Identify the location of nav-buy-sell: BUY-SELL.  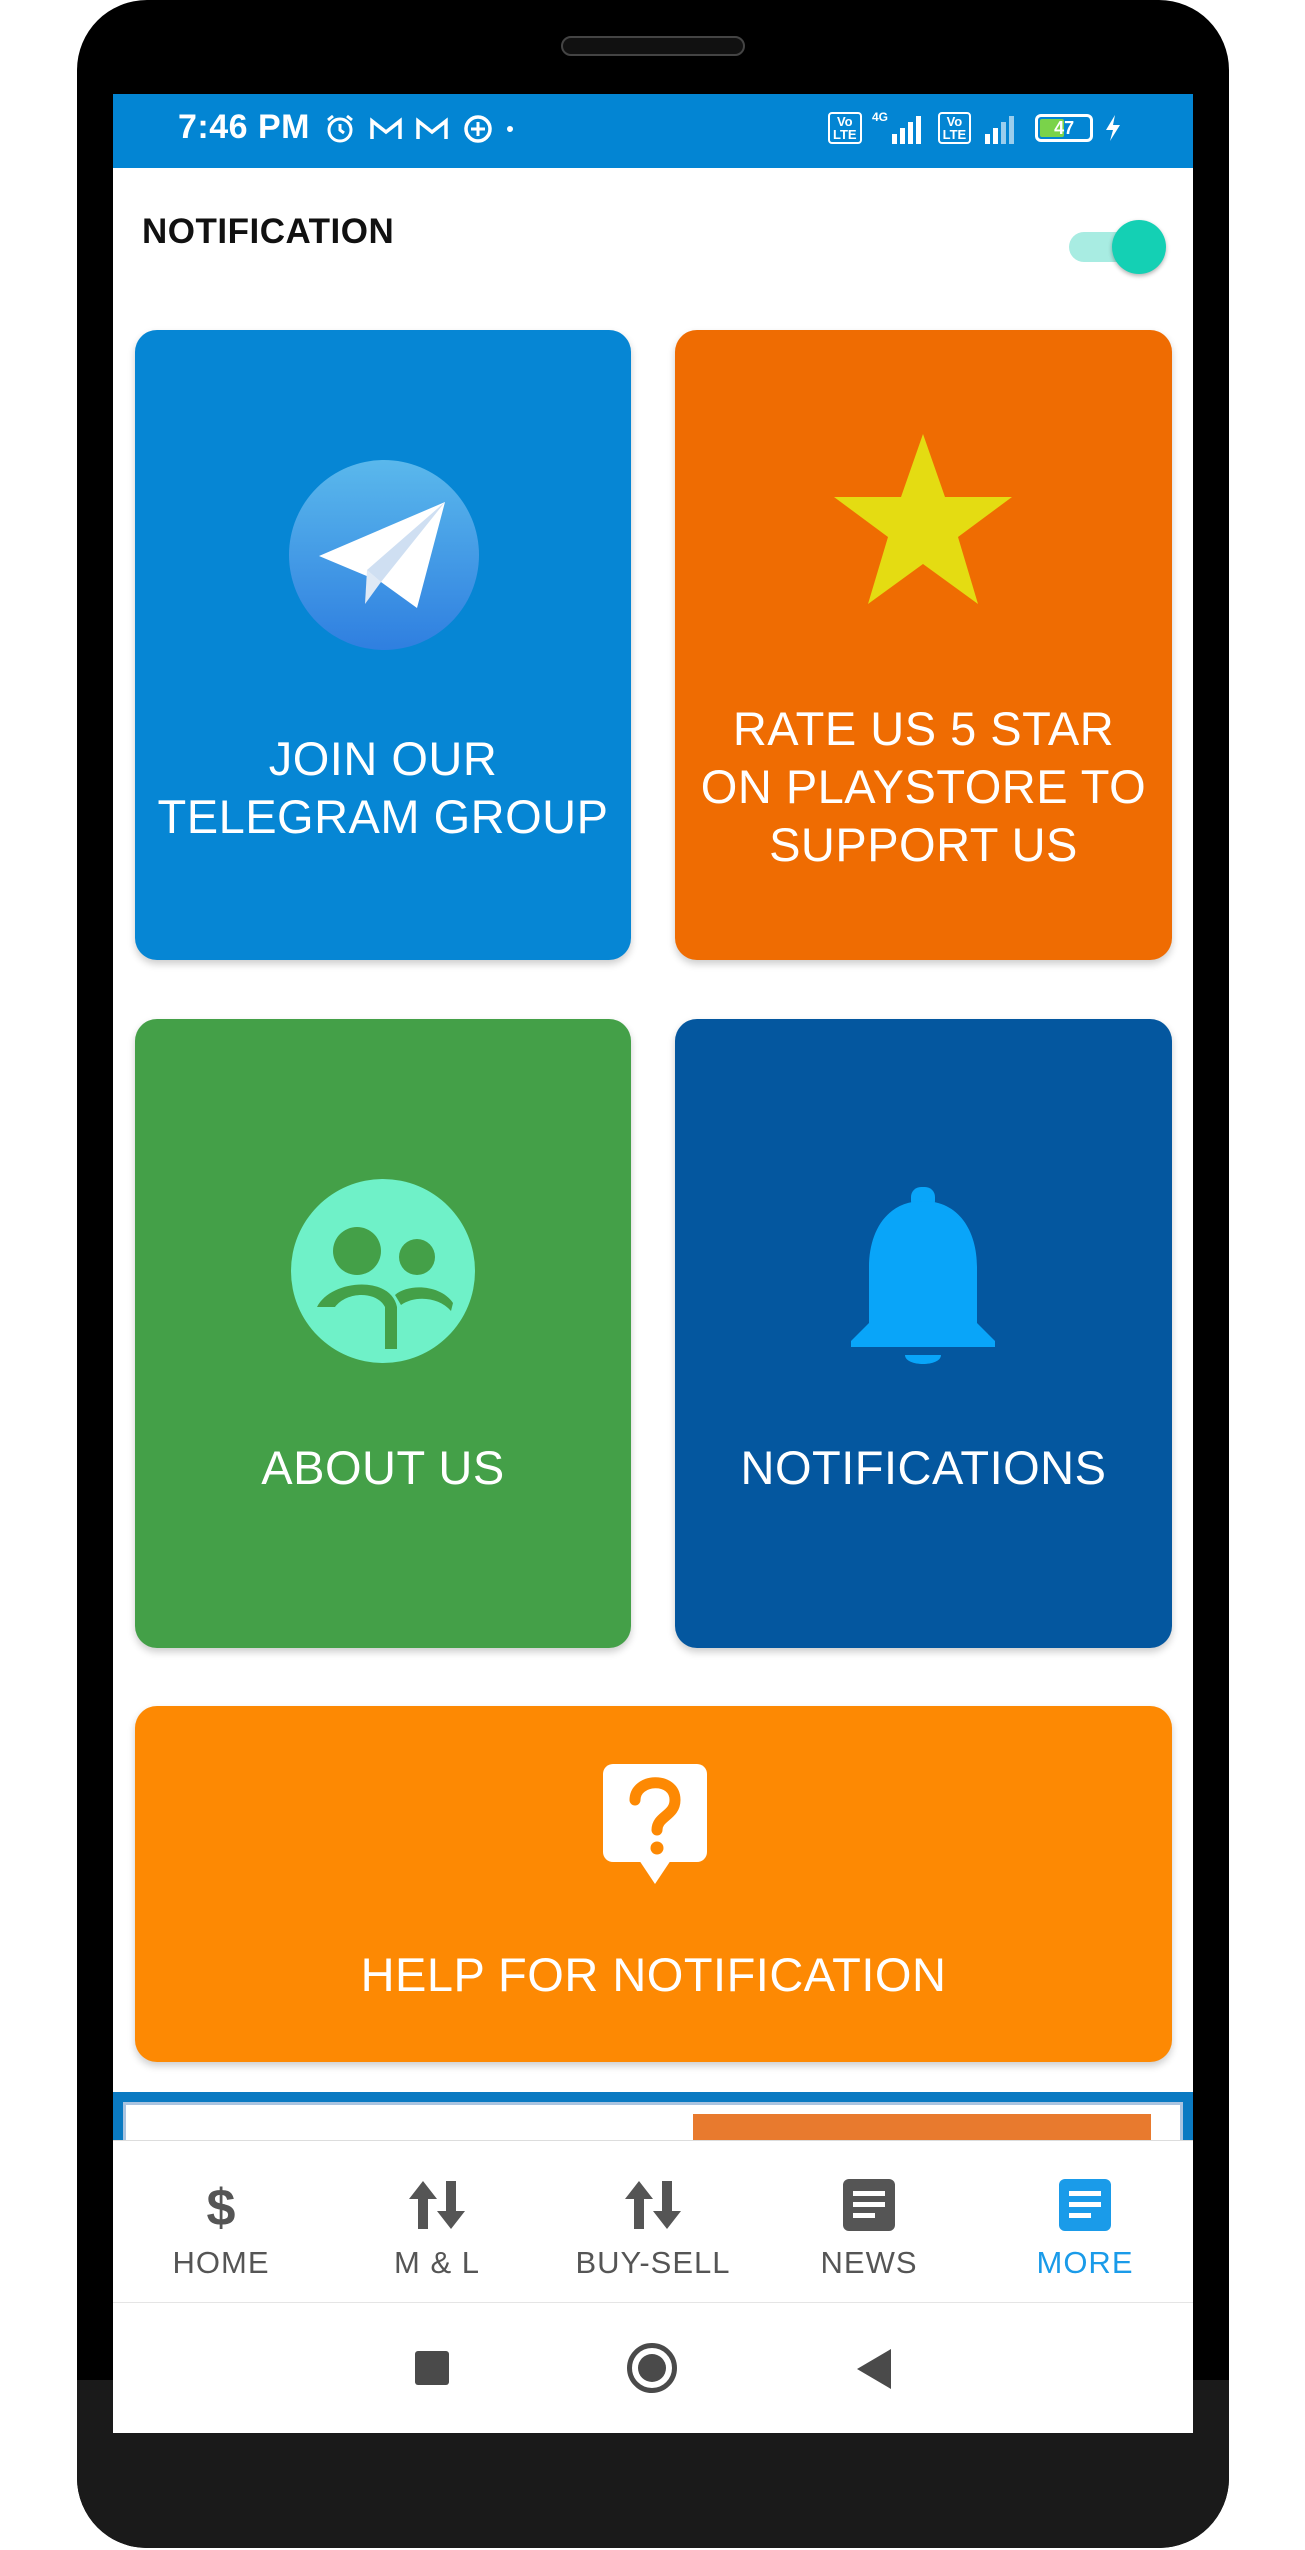
(653, 2222).